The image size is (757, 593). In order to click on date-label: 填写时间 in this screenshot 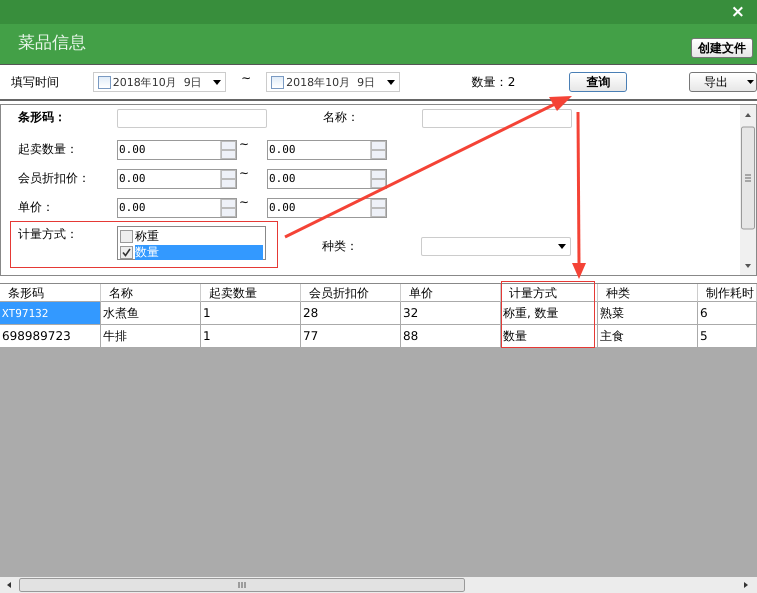, I will do `click(35, 82)`.